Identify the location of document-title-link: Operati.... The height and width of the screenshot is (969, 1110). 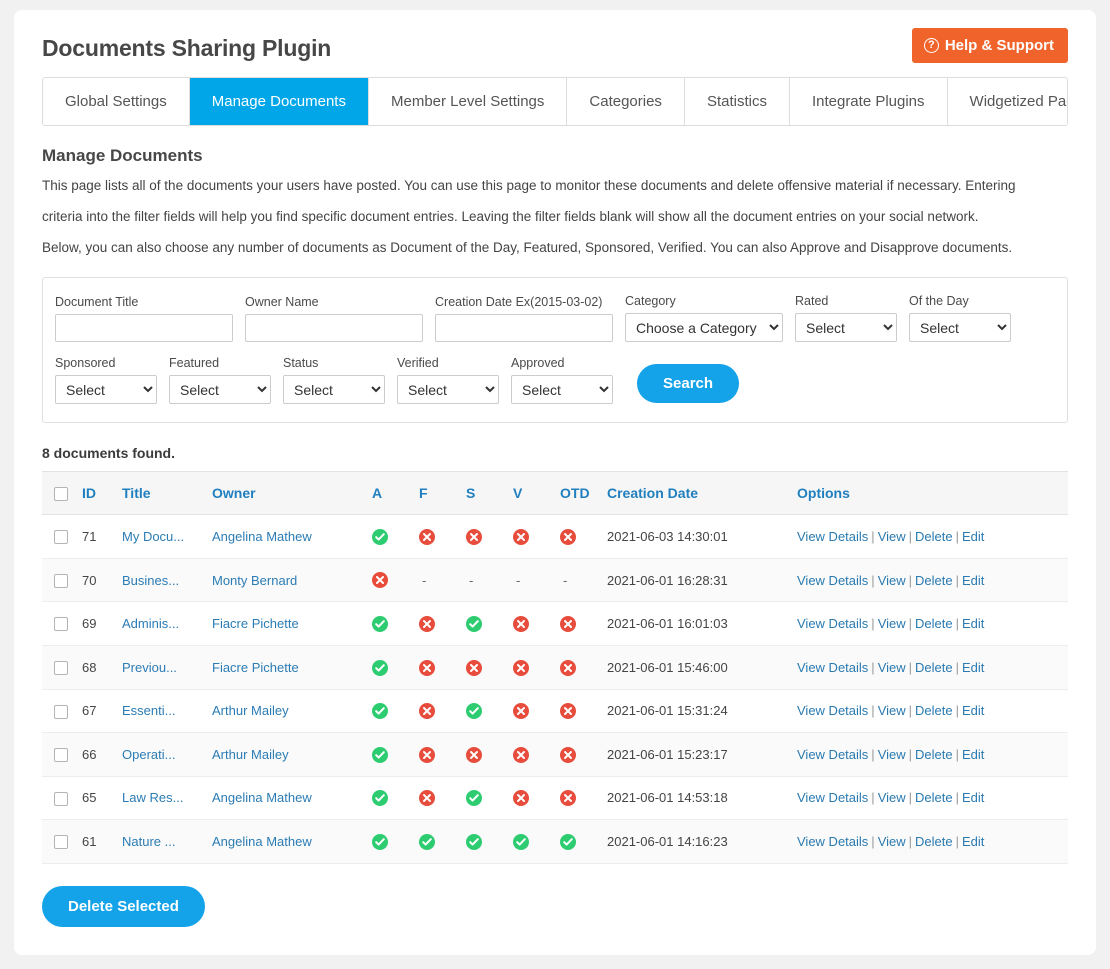
(148, 754).